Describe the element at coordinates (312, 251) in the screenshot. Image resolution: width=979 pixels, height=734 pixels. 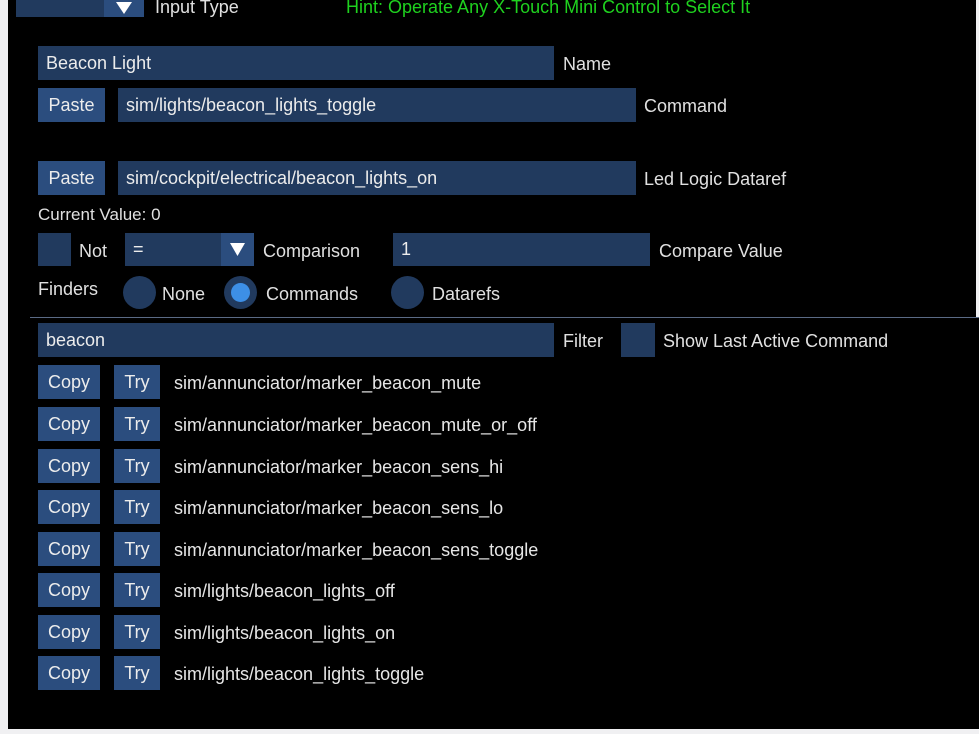
I see `comparison-label: Comparison` at that location.